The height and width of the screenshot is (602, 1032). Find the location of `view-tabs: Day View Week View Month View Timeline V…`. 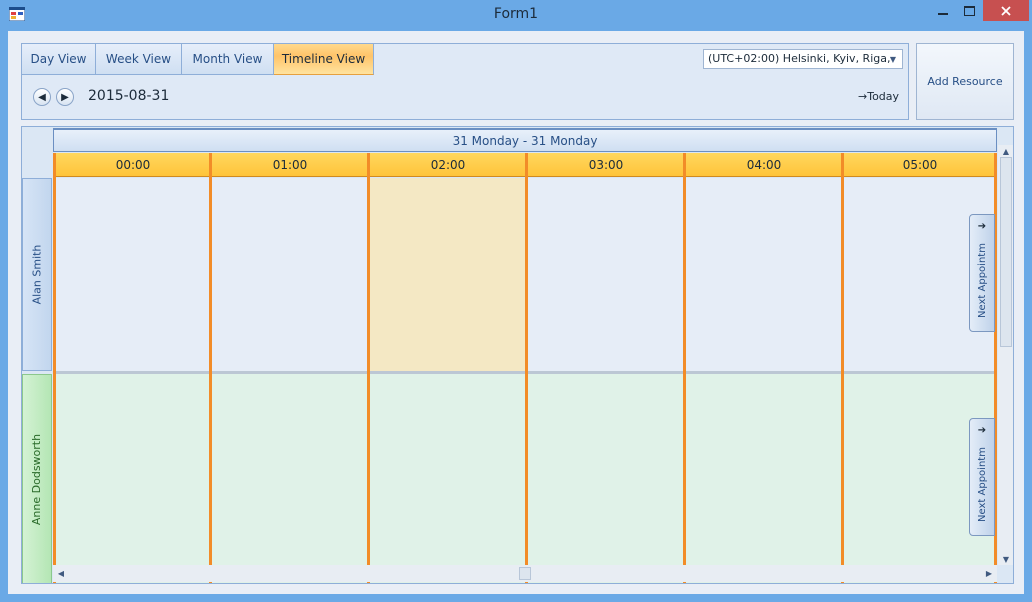

view-tabs: Day View Week View Month View Timeline V… is located at coordinates (198, 59).